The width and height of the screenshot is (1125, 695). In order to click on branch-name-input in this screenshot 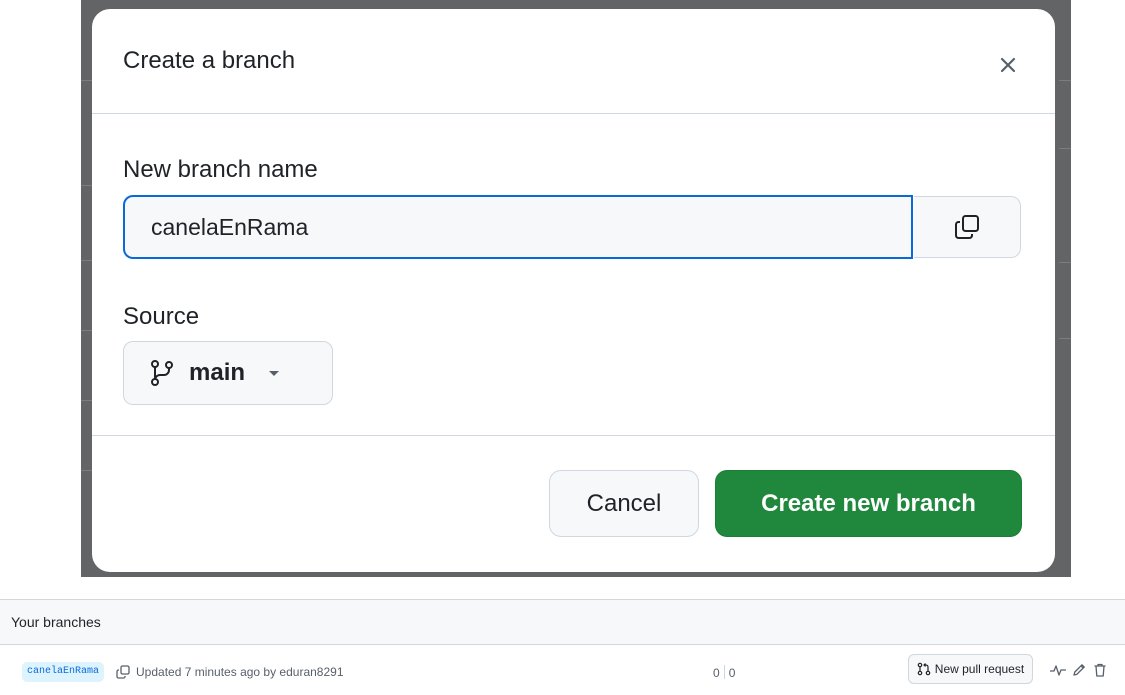, I will do `click(518, 227)`.